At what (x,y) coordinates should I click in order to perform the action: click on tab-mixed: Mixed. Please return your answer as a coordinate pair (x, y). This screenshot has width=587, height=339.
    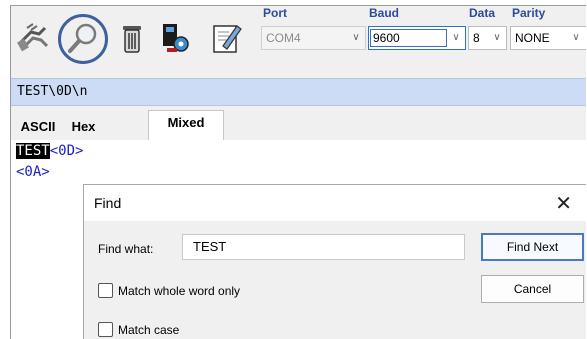
    Looking at the image, I should click on (186, 125).